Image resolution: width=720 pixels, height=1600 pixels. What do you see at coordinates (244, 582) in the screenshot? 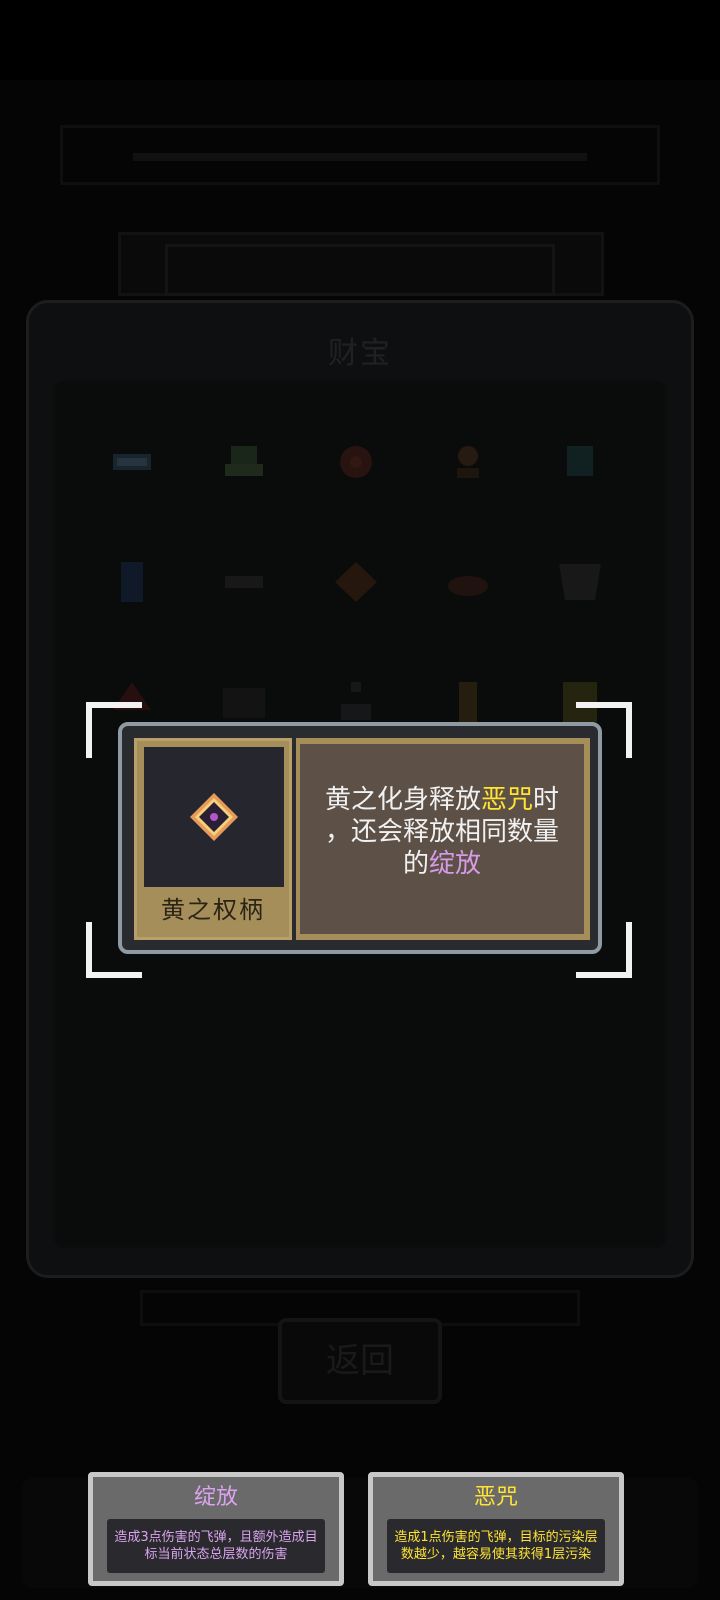
I see `key-icon` at bounding box center [244, 582].